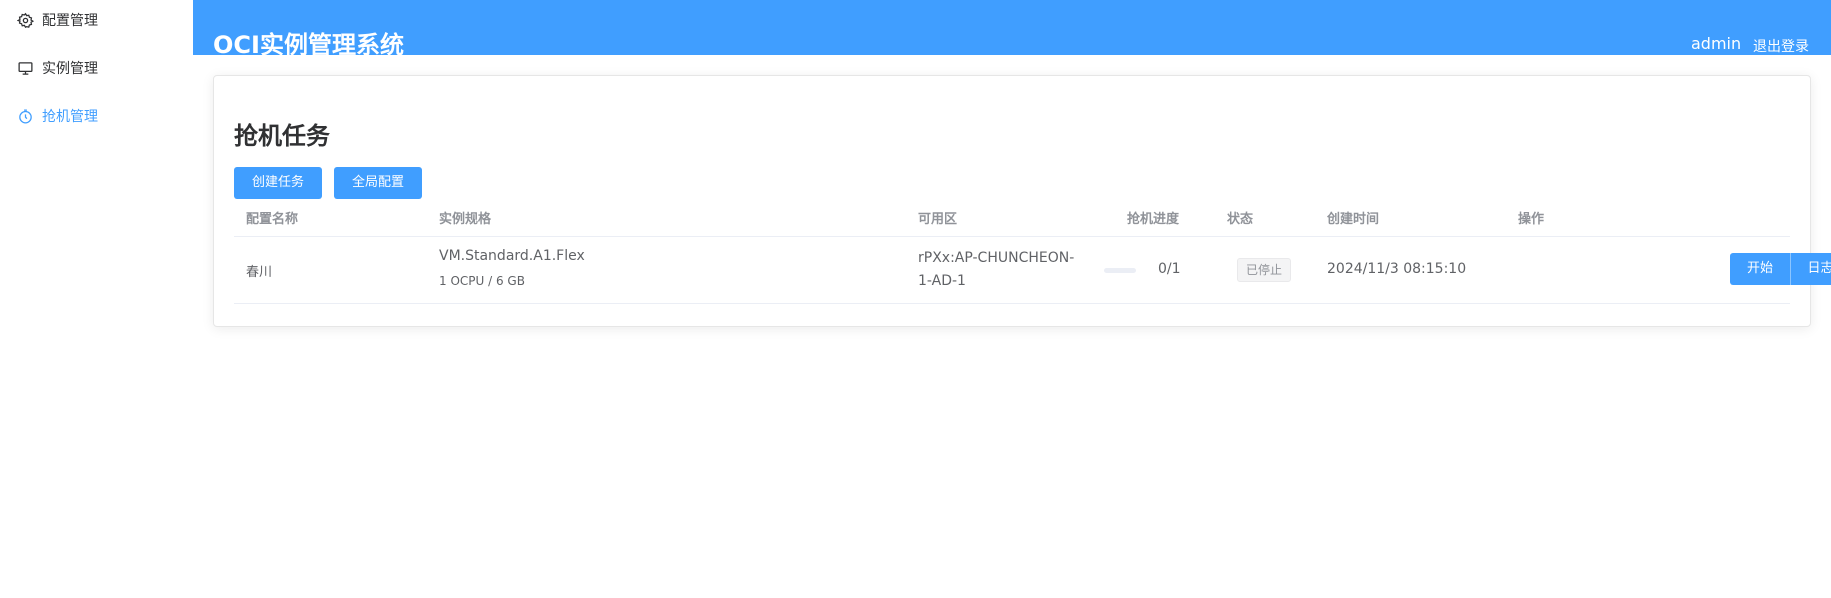 The height and width of the screenshot is (598, 1831). What do you see at coordinates (1531, 219) in the screenshot?
I see `column-header: 操作` at bounding box center [1531, 219].